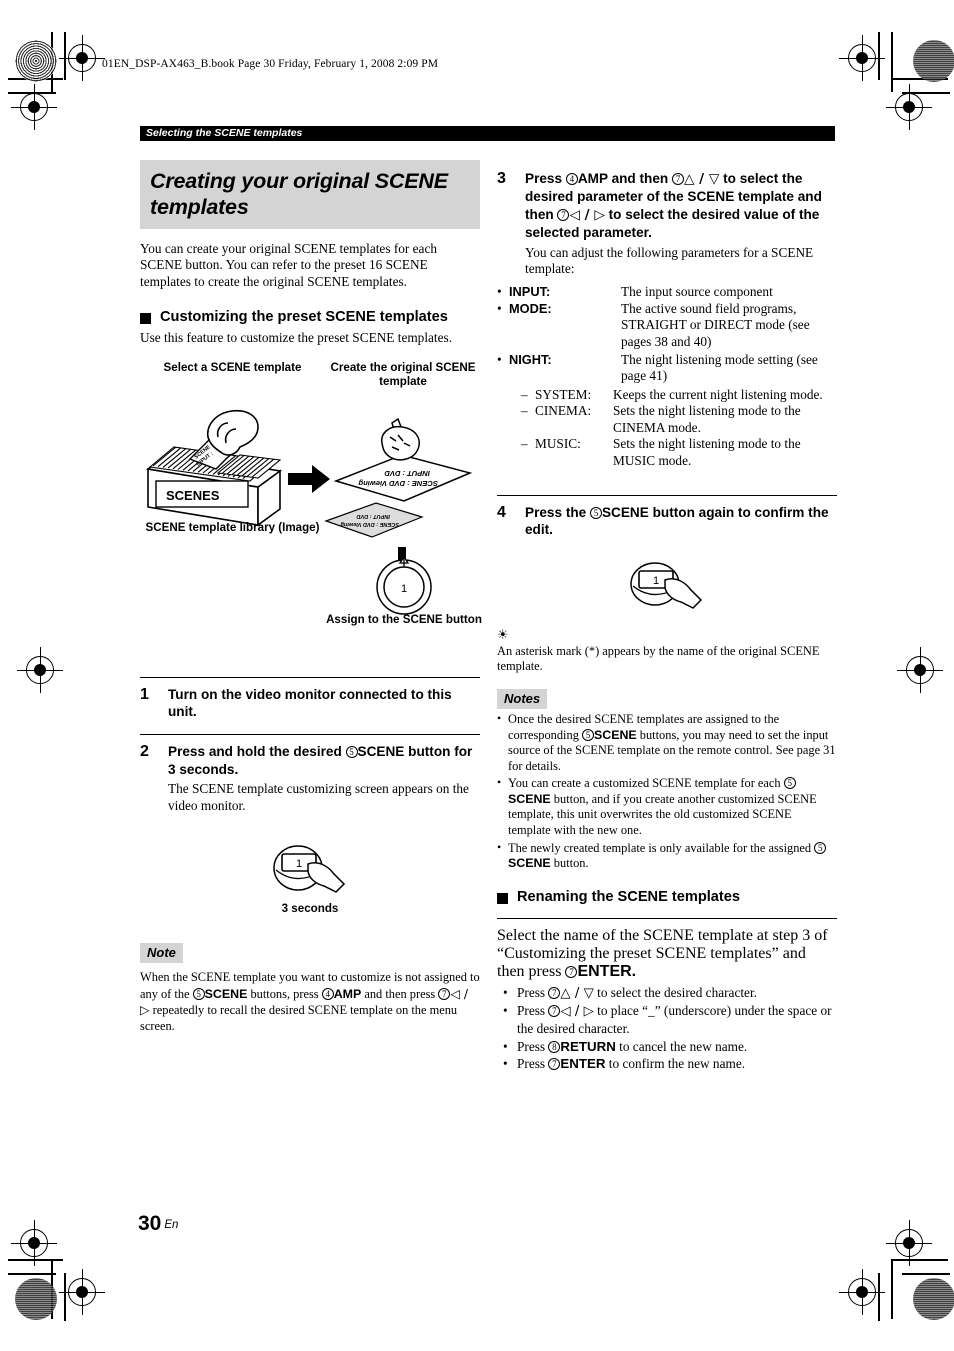 The image size is (954, 1351). What do you see at coordinates (718, 394) in the screenshot?
I see `night-subitem-desc: Keeps the current night listening mode.` at bounding box center [718, 394].